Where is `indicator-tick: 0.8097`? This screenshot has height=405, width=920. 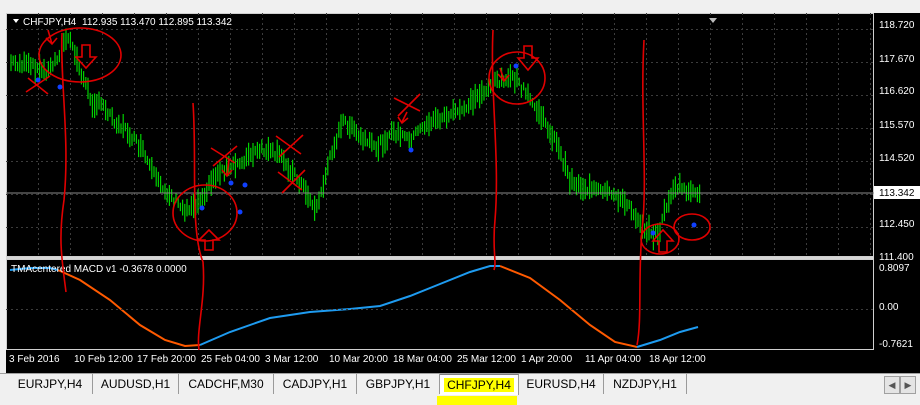
indicator-tick: 0.8097 is located at coordinates (894, 268).